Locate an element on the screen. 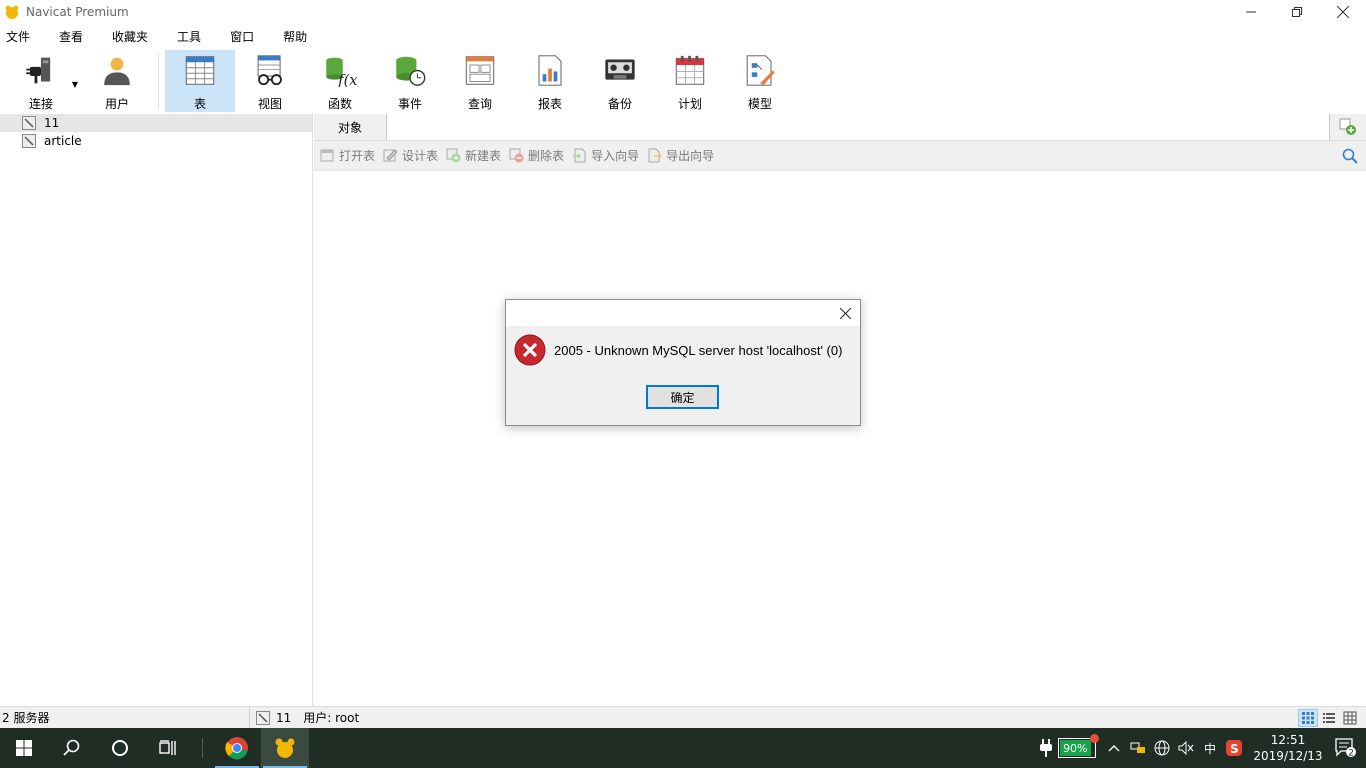 Image resolution: width=1366 pixels, height=768 pixels. sogou-icon: S is located at coordinates (1234, 748).